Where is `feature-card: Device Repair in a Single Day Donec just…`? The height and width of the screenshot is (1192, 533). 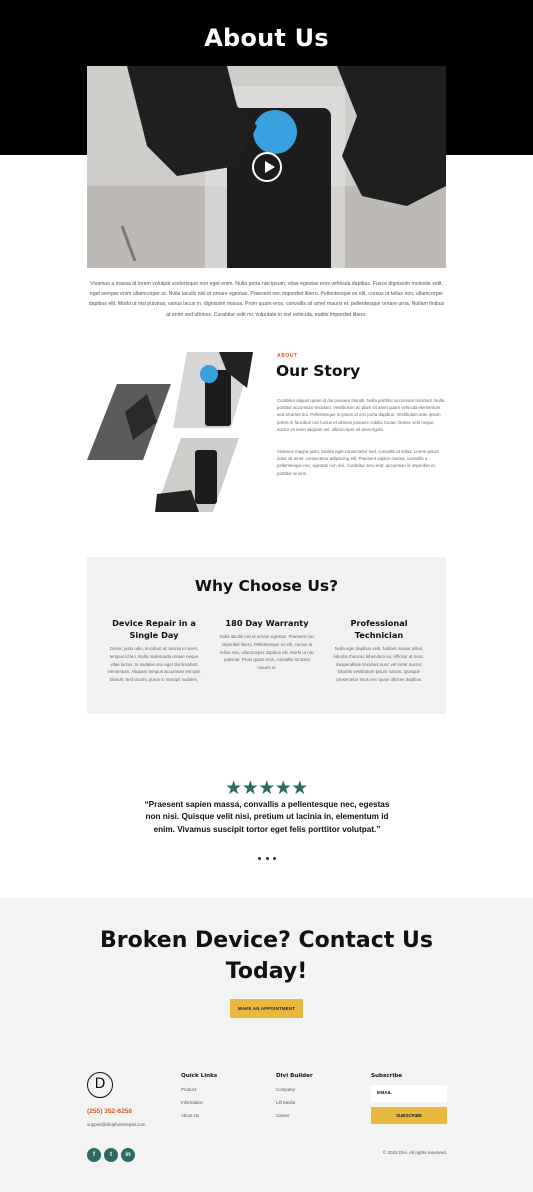
feature-card: Device Repair in a Single Day Donec just… is located at coordinates (154, 650).